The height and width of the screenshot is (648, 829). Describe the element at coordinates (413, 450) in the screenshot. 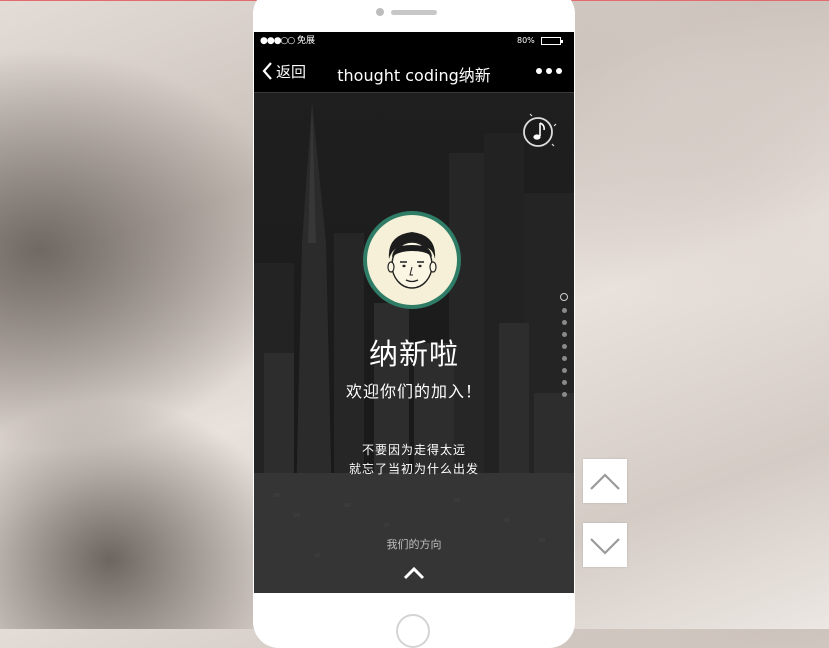

I see `quote-line-1: 不要因为走得太远` at that location.